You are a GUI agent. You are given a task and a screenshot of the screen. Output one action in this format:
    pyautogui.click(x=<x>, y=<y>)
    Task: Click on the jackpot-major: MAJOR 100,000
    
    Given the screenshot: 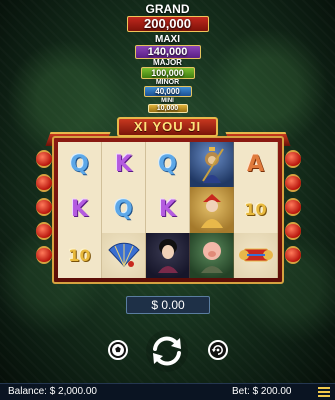 What is the action you would take?
    pyautogui.click(x=167, y=68)
    